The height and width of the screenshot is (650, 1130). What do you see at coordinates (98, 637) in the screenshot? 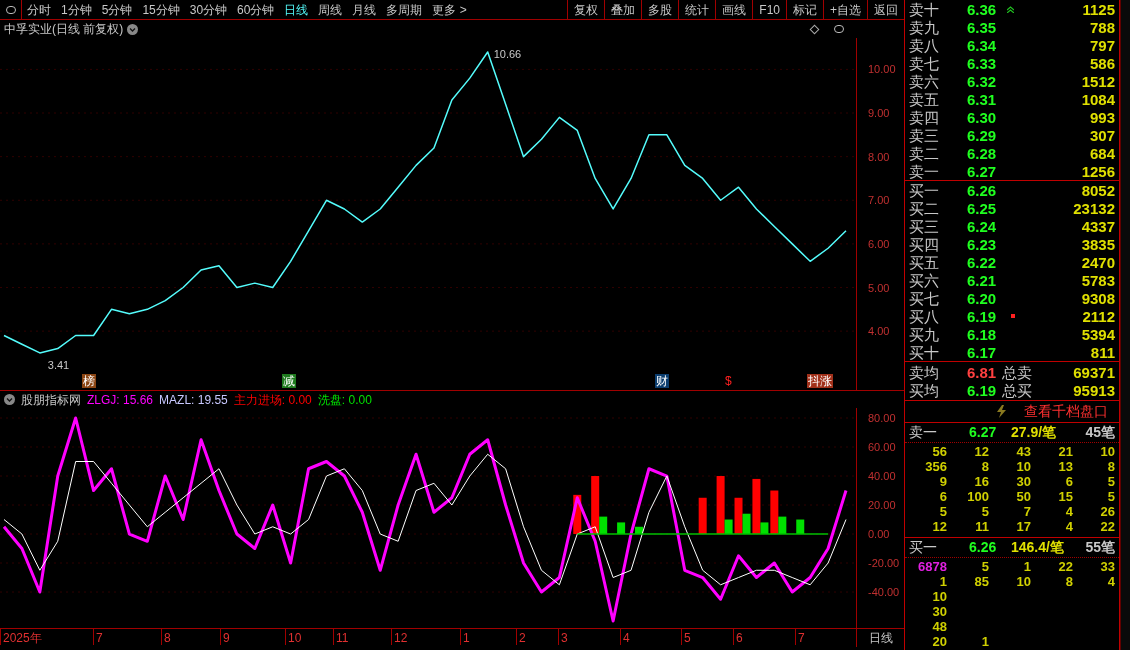
I see `time-label: 7` at bounding box center [98, 637].